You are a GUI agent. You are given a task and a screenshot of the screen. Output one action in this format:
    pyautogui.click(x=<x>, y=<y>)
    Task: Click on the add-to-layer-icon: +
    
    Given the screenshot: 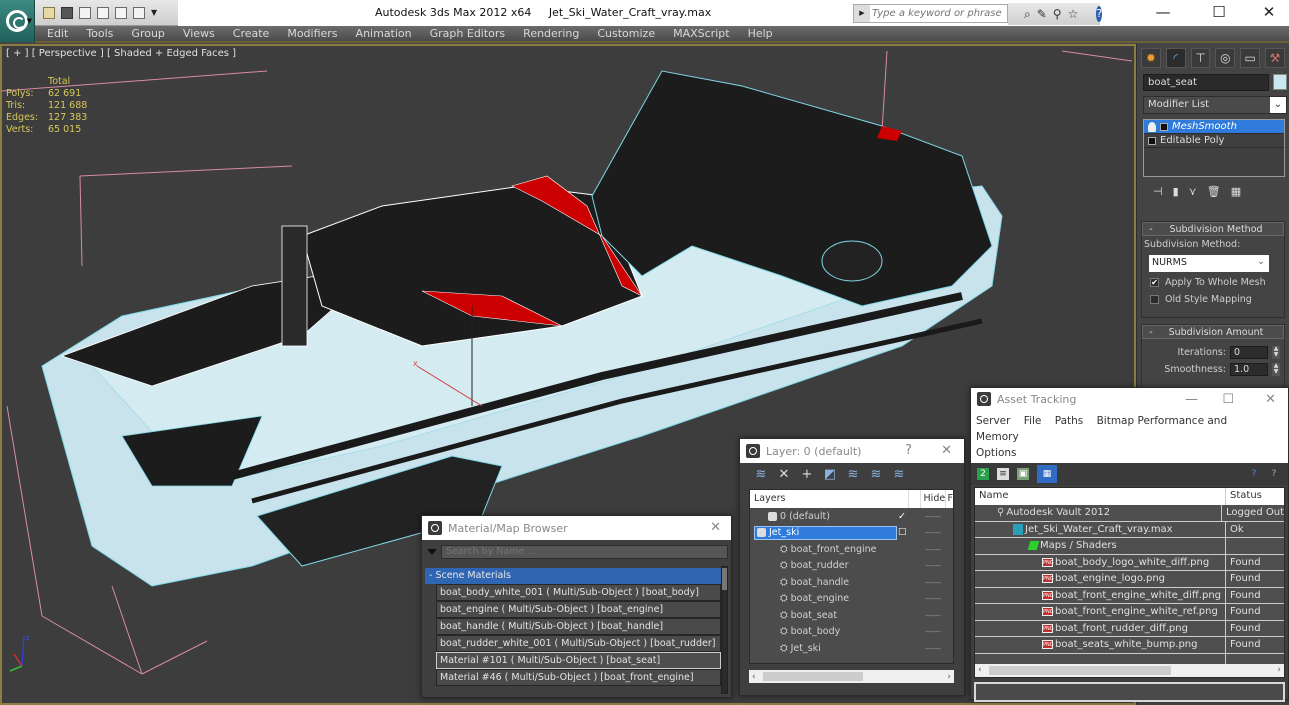 What is the action you would take?
    pyautogui.click(x=807, y=474)
    